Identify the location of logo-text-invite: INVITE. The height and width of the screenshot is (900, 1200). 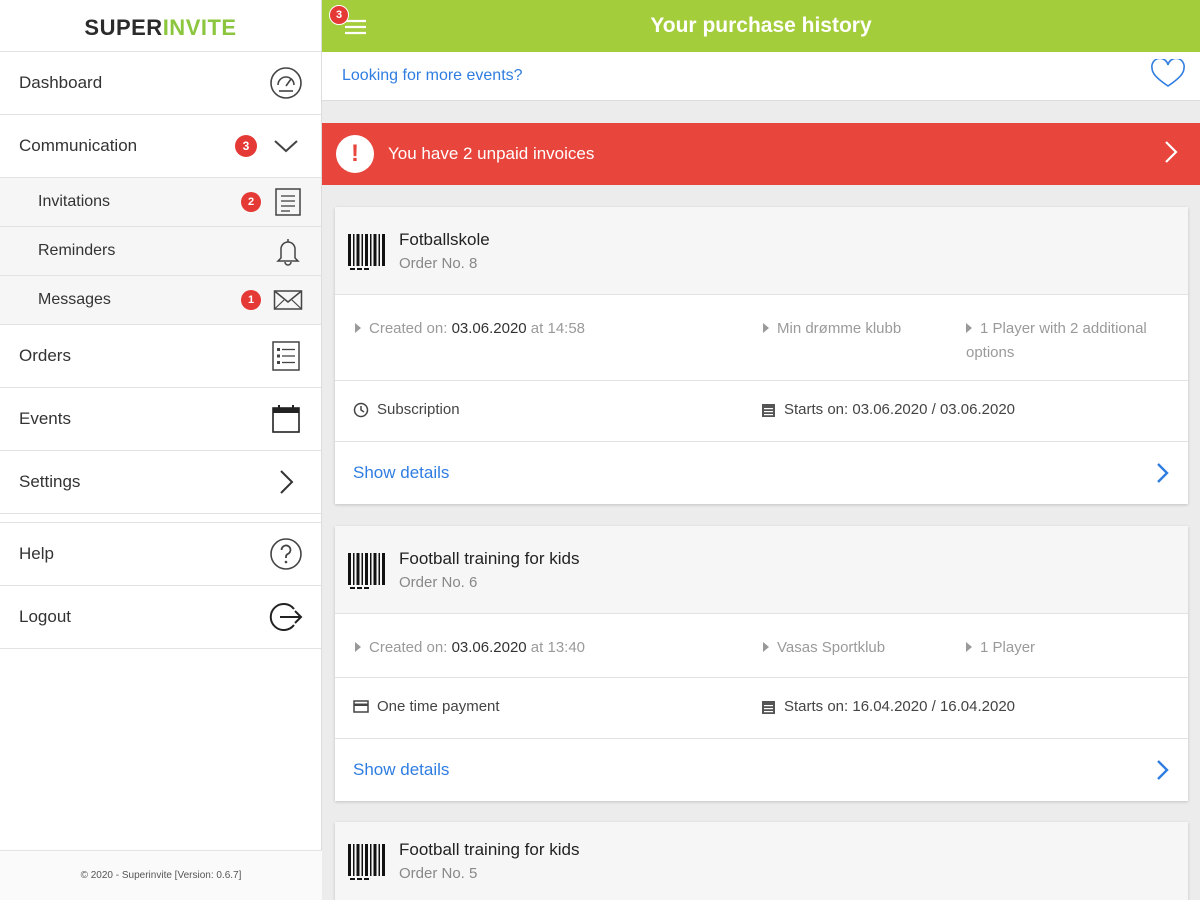
(199, 27).